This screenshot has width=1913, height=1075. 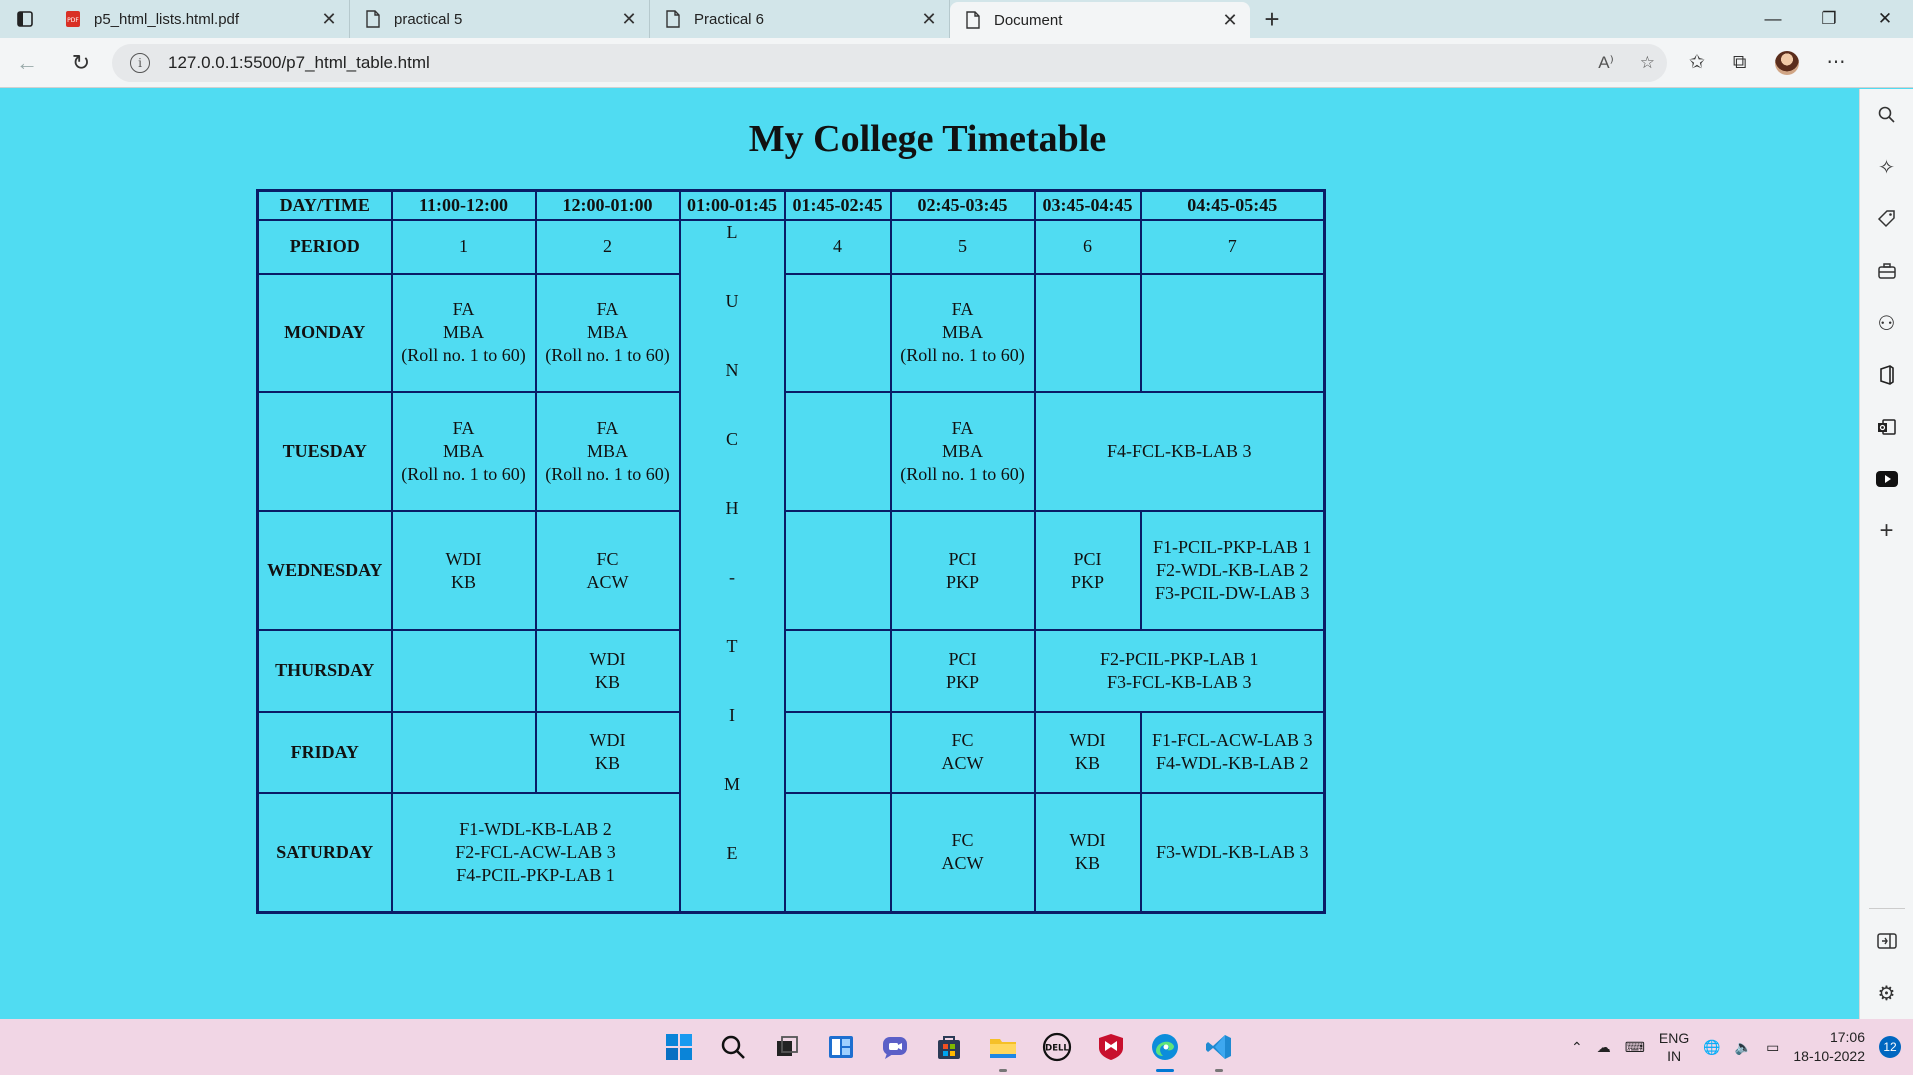 What do you see at coordinates (1890, 1047) in the screenshot?
I see `notification-badge: 12` at bounding box center [1890, 1047].